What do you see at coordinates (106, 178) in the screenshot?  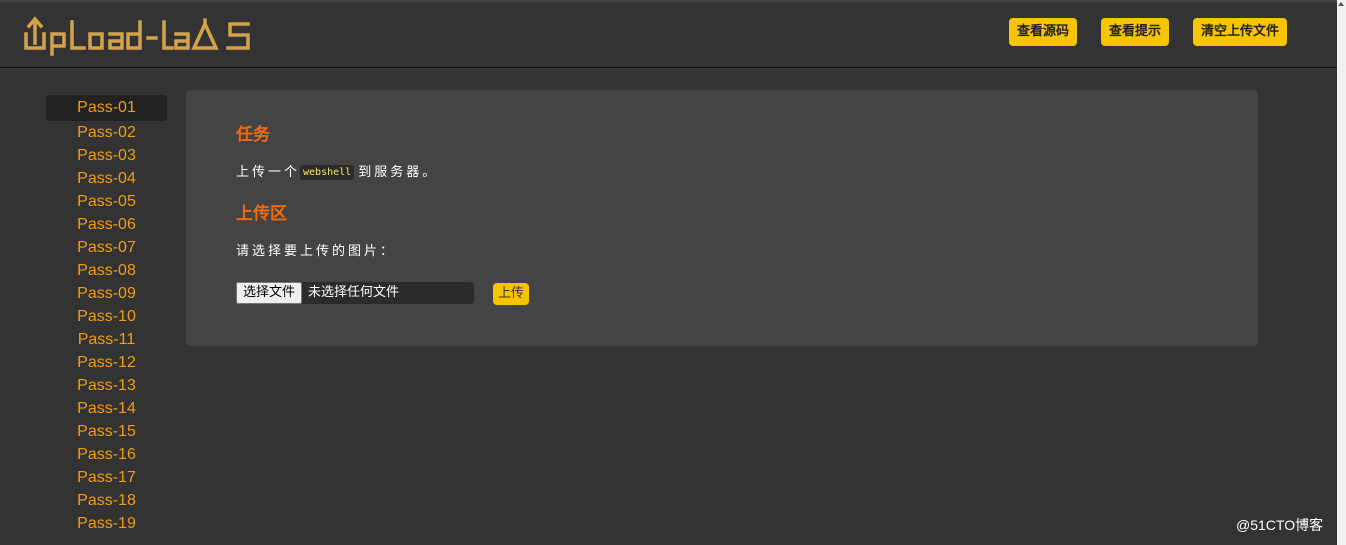 I see `sidebar-item-pass-04: Pass-04` at bounding box center [106, 178].